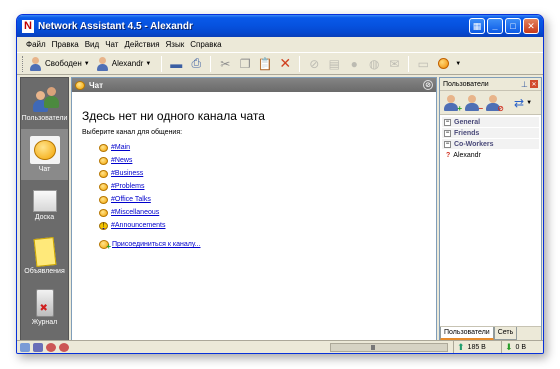  I want to click on chat-empty-title: Здесь нет ни одного канала чата, so click(173, 116).